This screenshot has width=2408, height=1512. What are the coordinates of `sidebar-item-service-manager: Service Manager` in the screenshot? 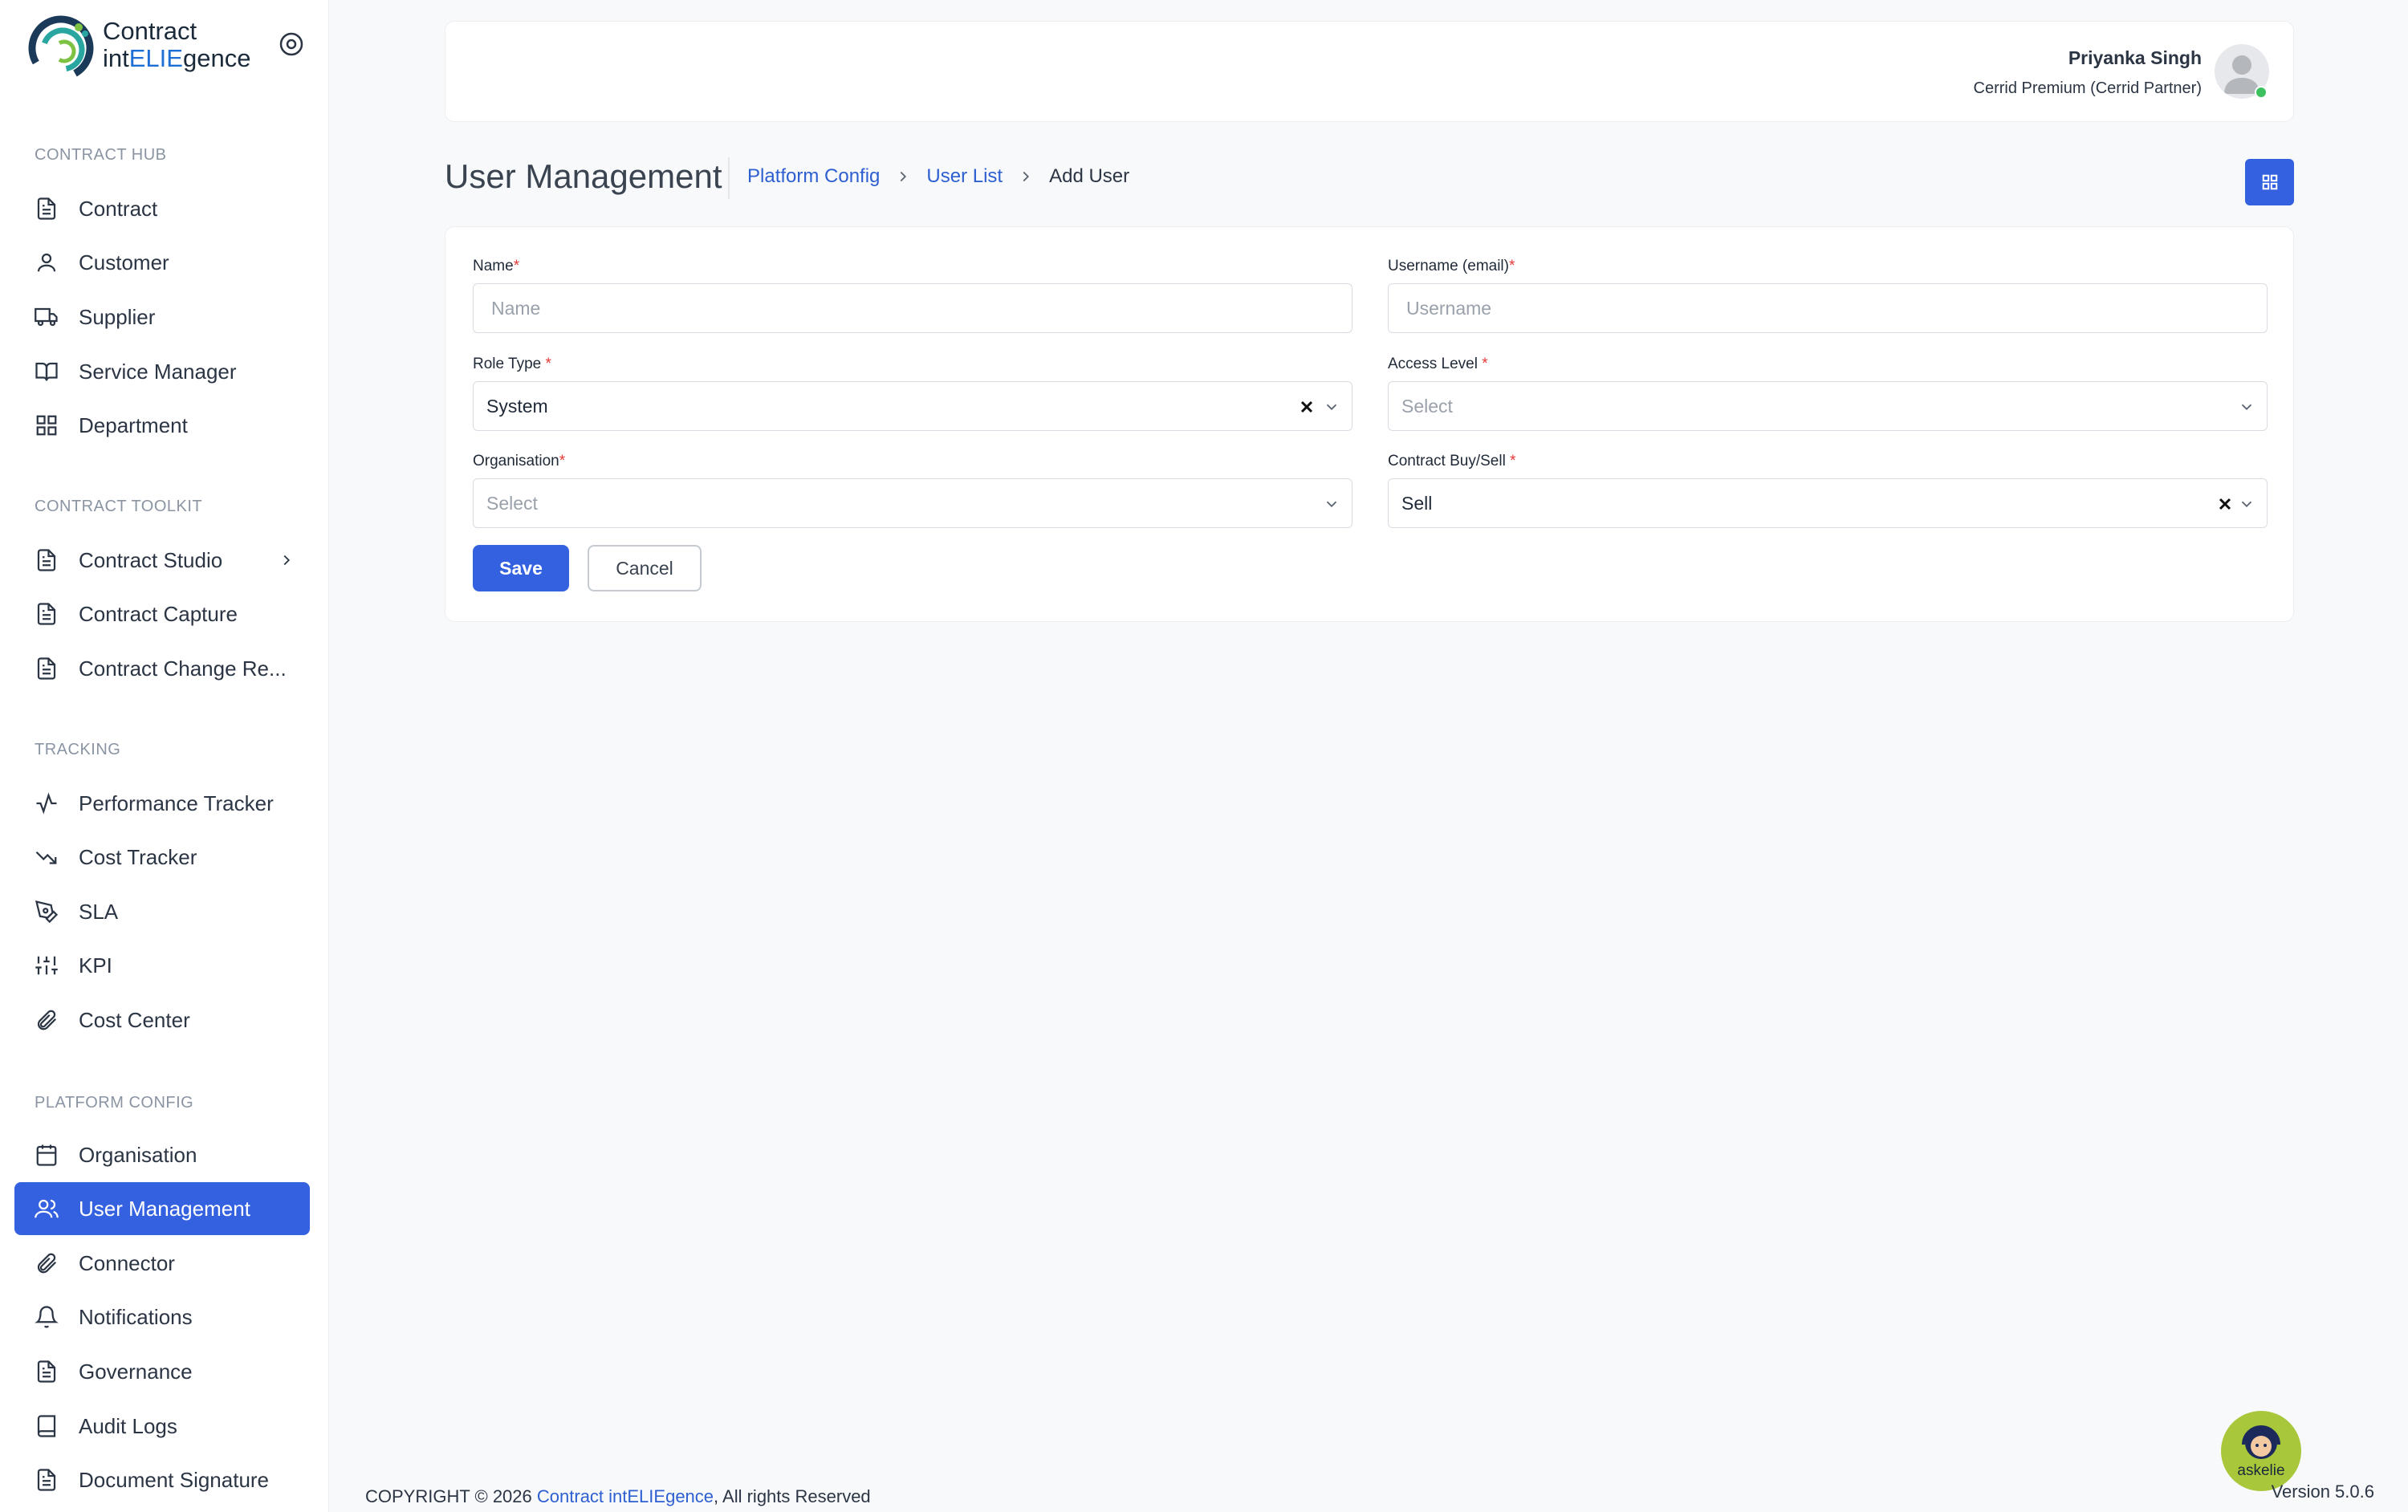 It's located at (162, 372).